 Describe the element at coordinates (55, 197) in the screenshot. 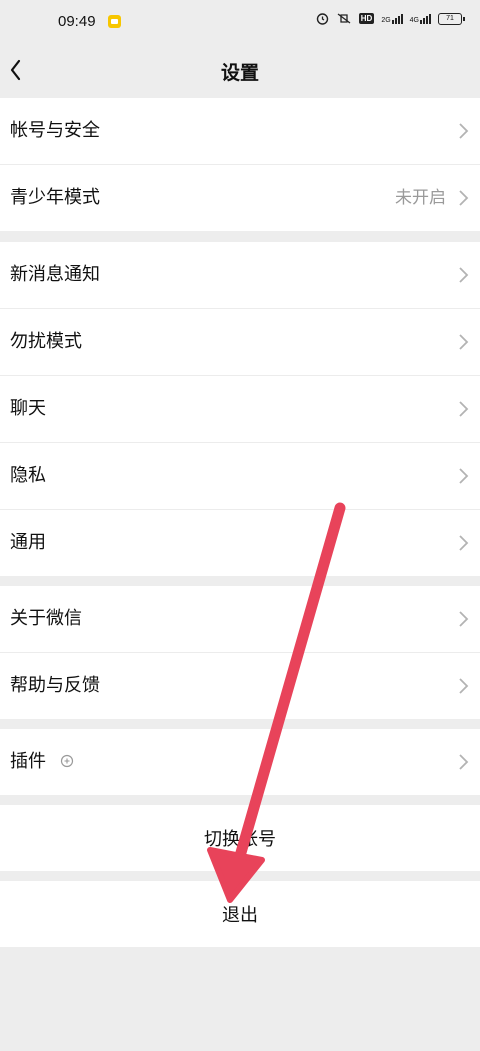

I see `settings-item-label: 青少年模式` at that location.